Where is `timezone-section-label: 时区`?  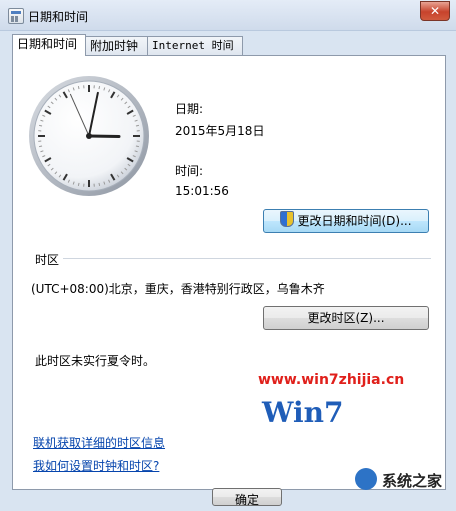 timezone-section-label: 时区 is located at coordinates (47, 259).